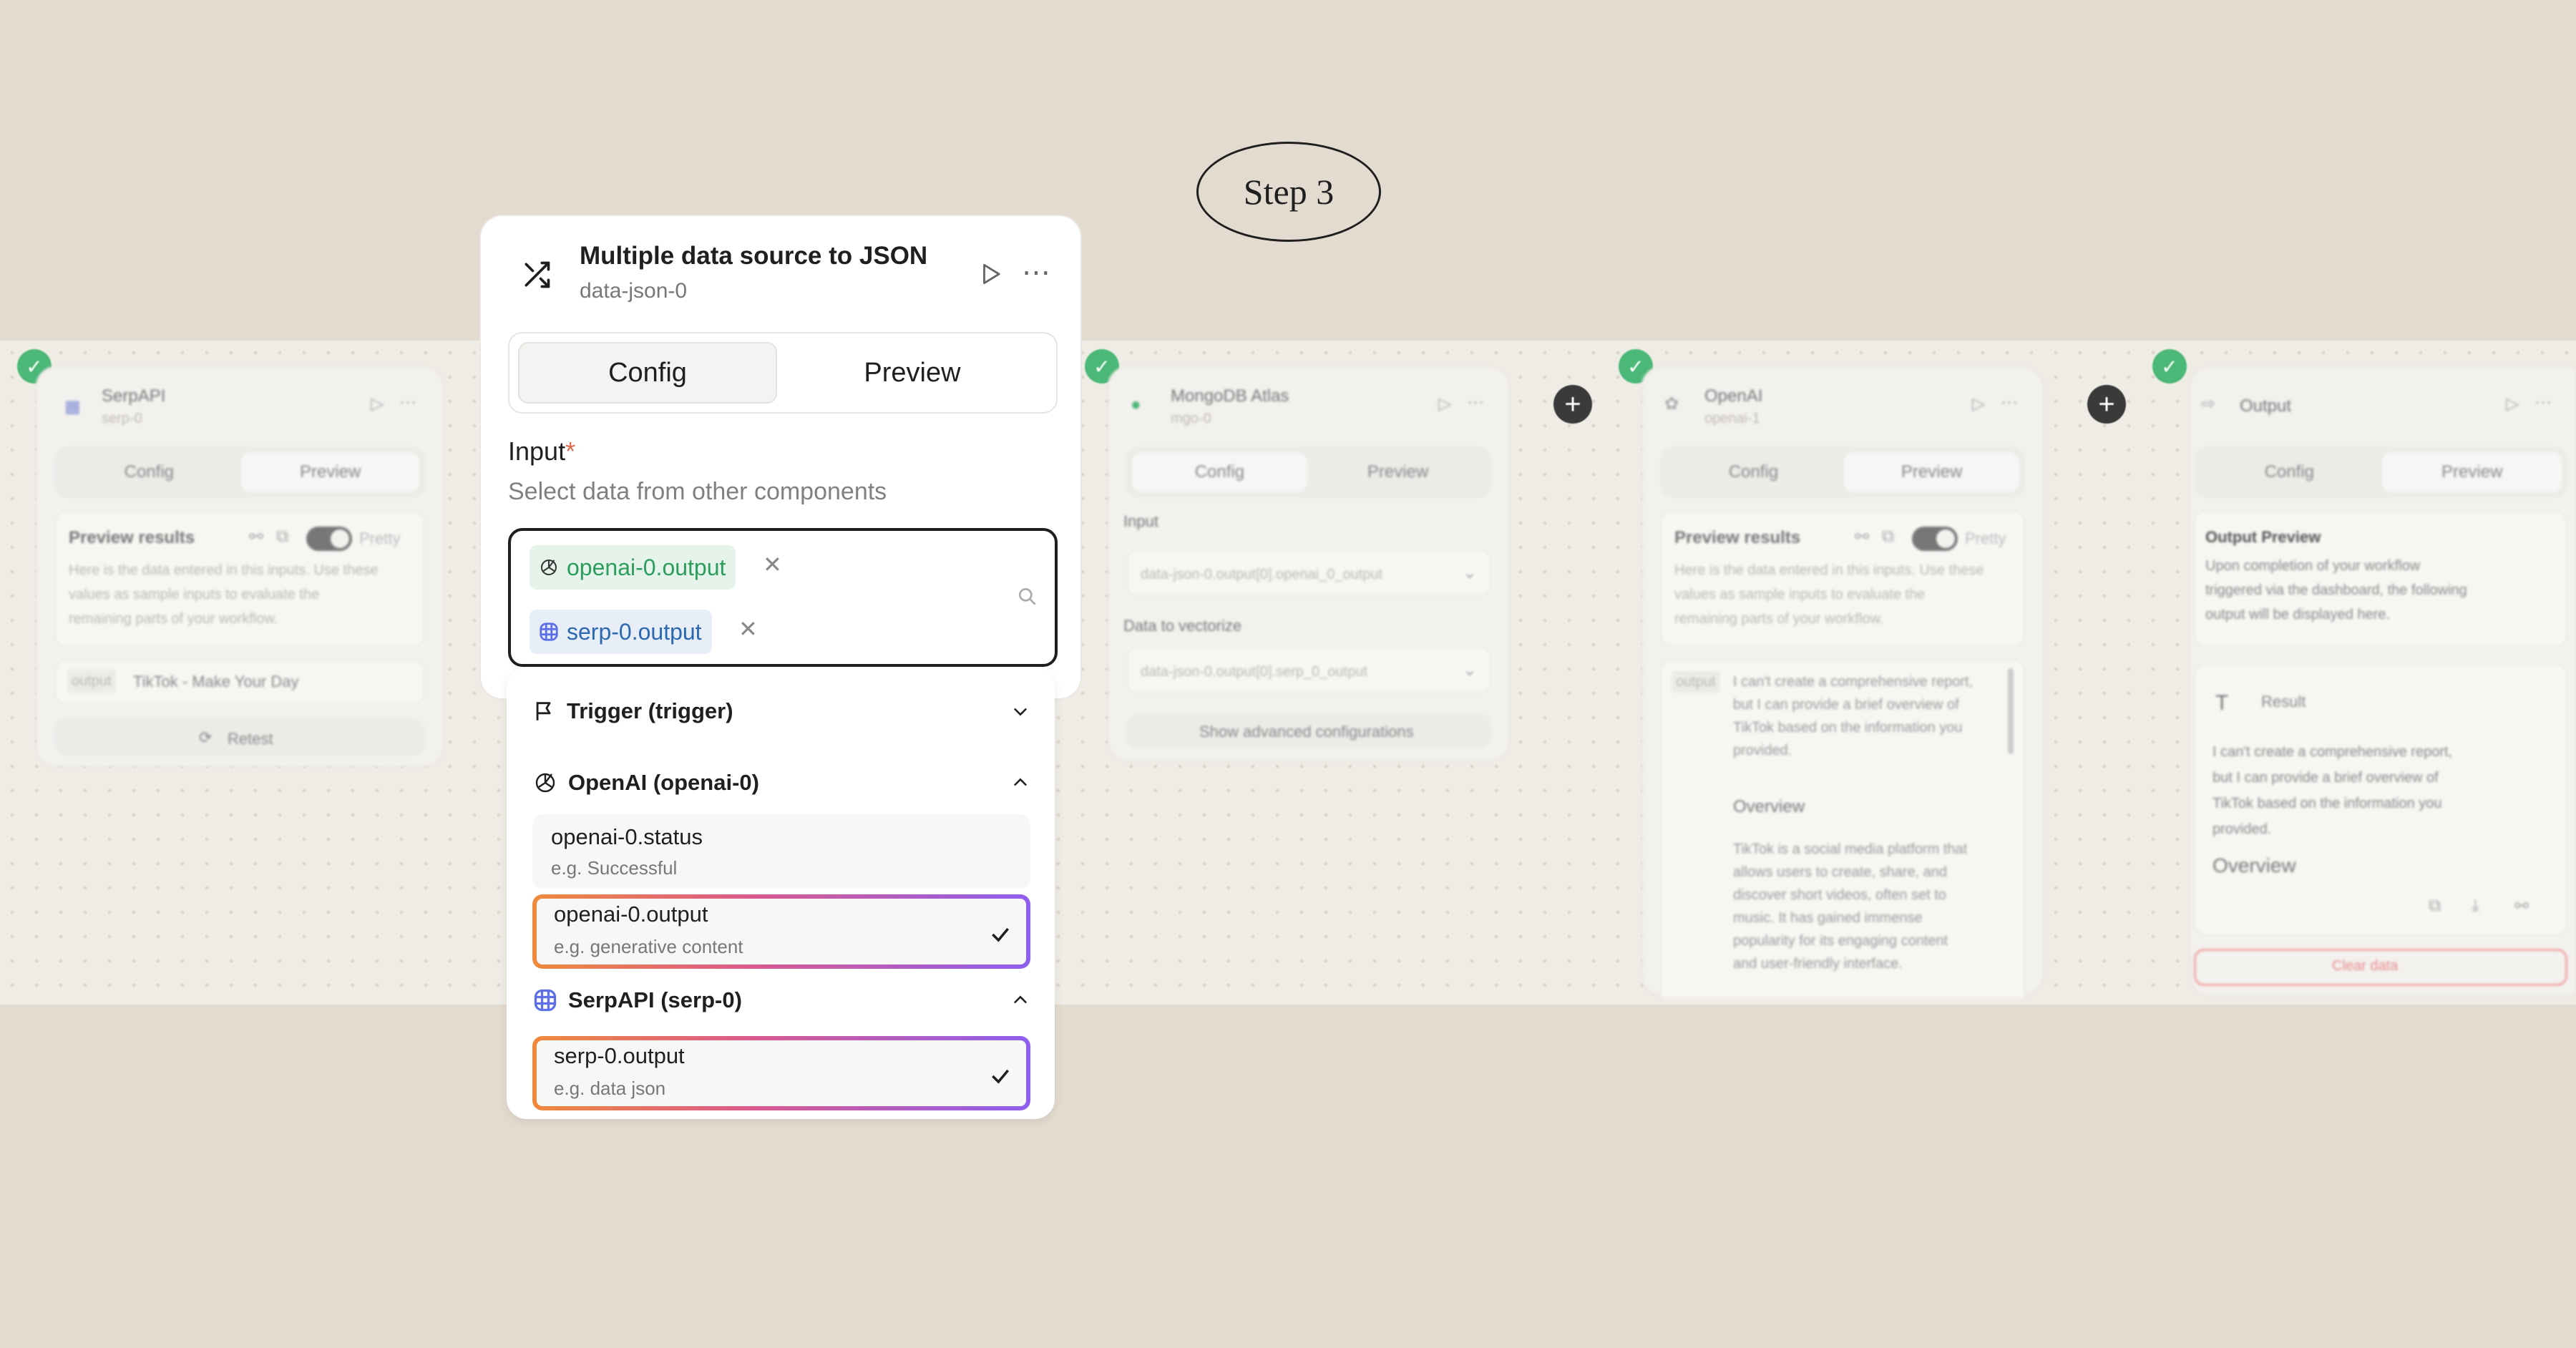 The image size is (2576, 1348). What do you see at coordinates (134, 396) in the screenshot?
I see `node-title: SerpAPI` at bounding box center [134, 396].